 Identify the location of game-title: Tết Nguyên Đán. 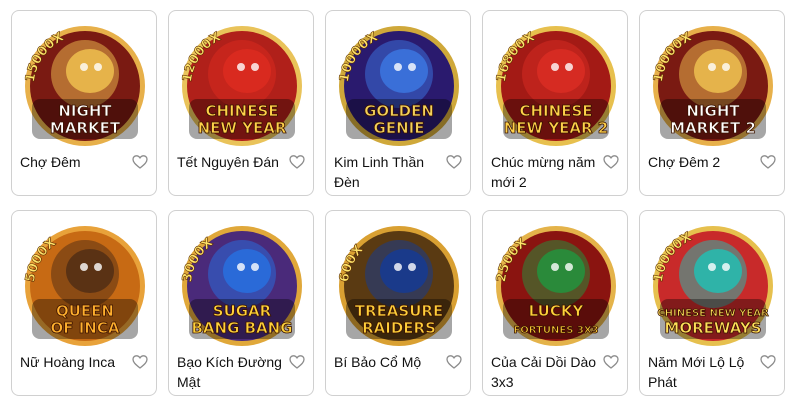
(235, 162).